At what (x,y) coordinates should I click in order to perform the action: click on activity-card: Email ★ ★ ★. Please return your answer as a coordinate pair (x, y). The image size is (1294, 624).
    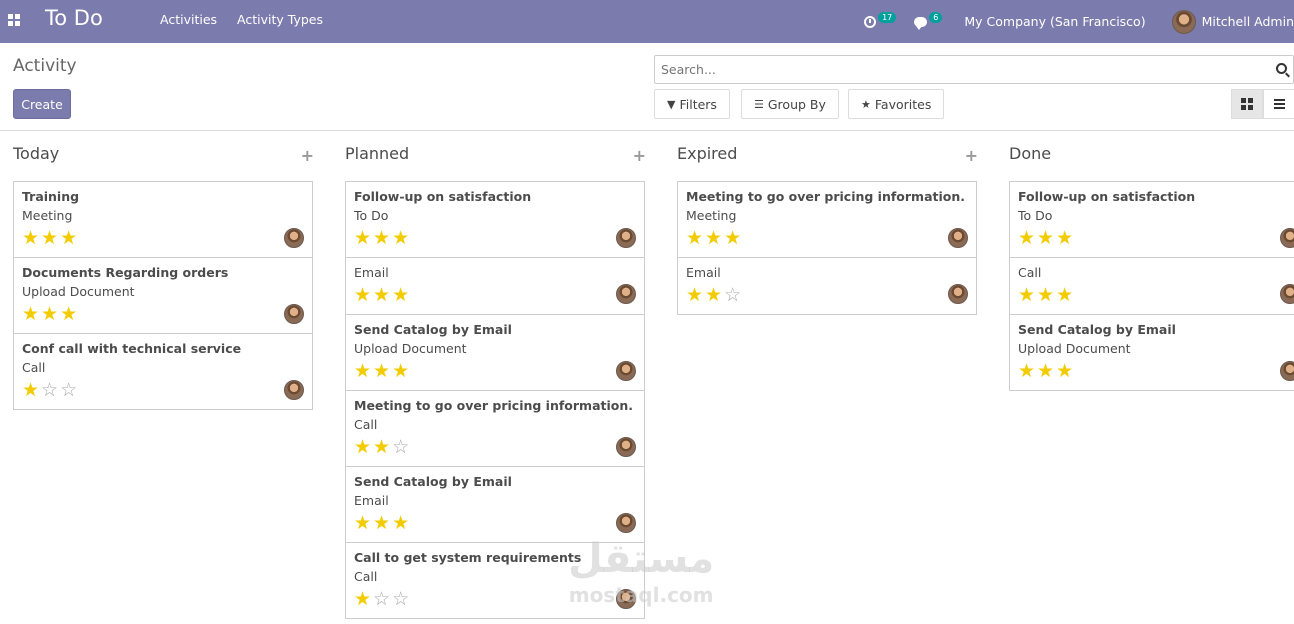
    Looking at the image, I should click on (495, 286).